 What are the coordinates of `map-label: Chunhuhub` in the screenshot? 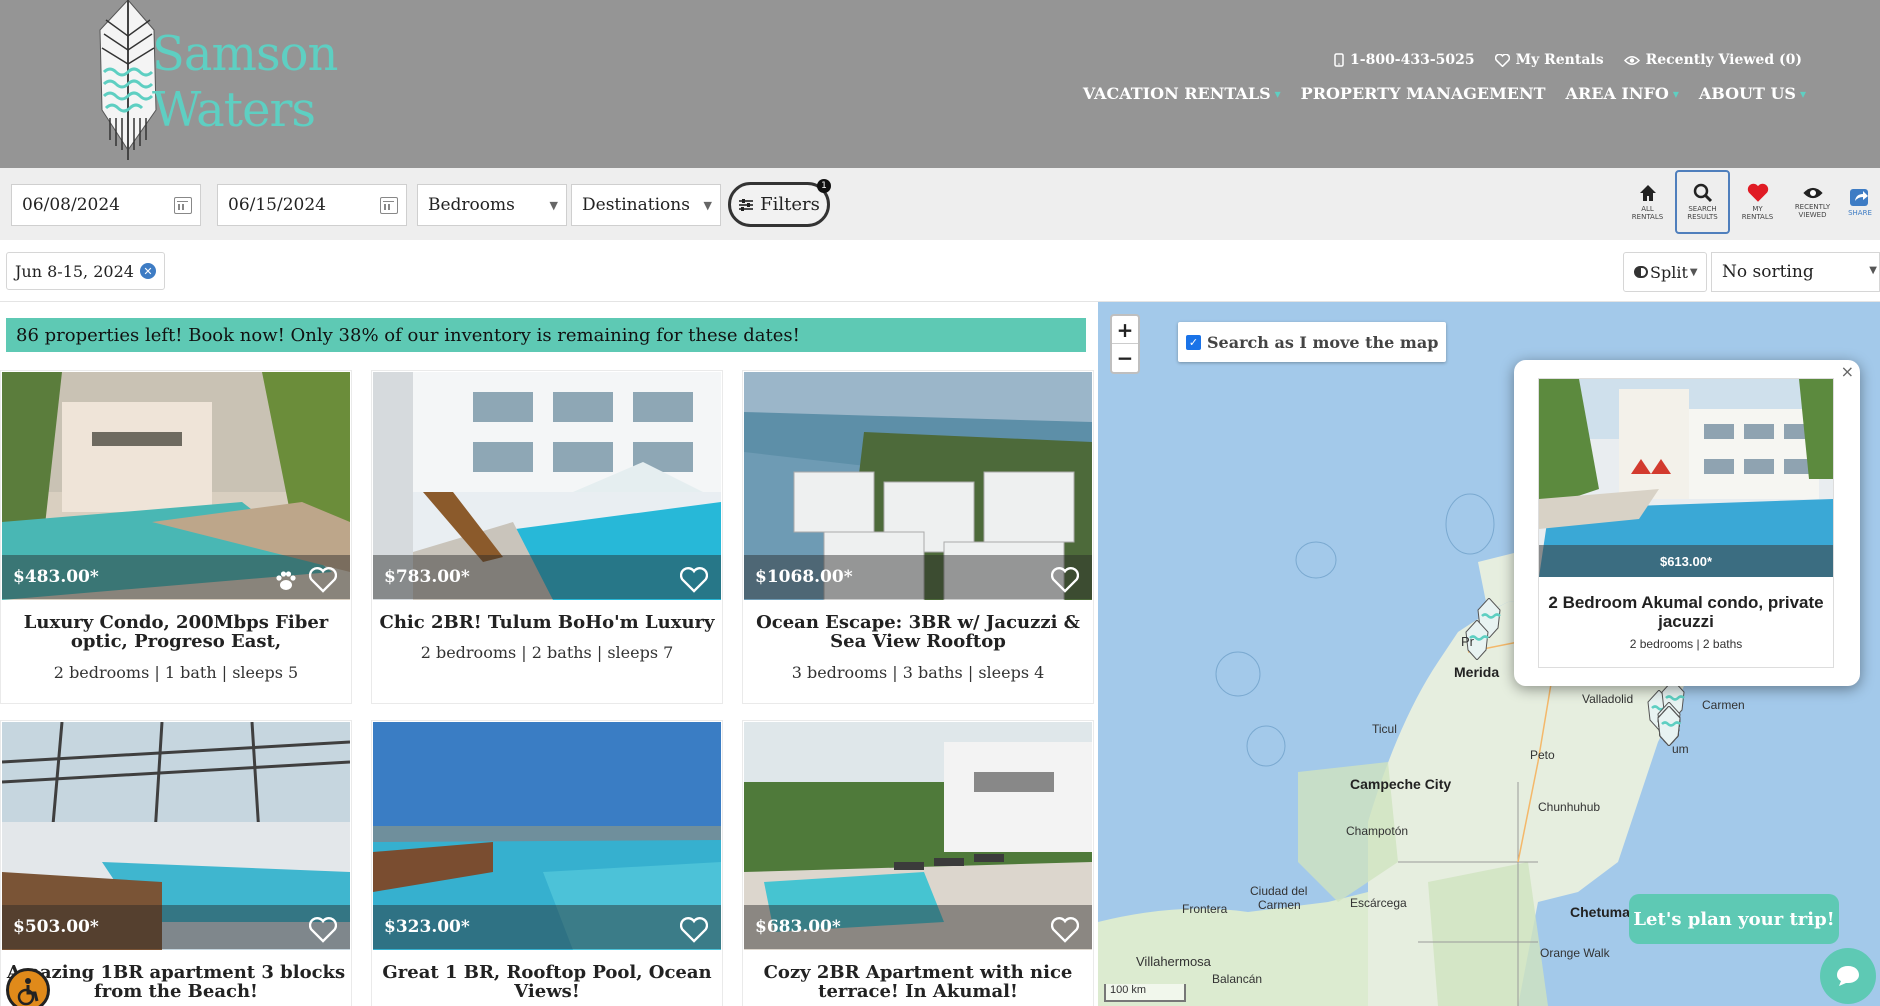 It's located at (1569, 807).